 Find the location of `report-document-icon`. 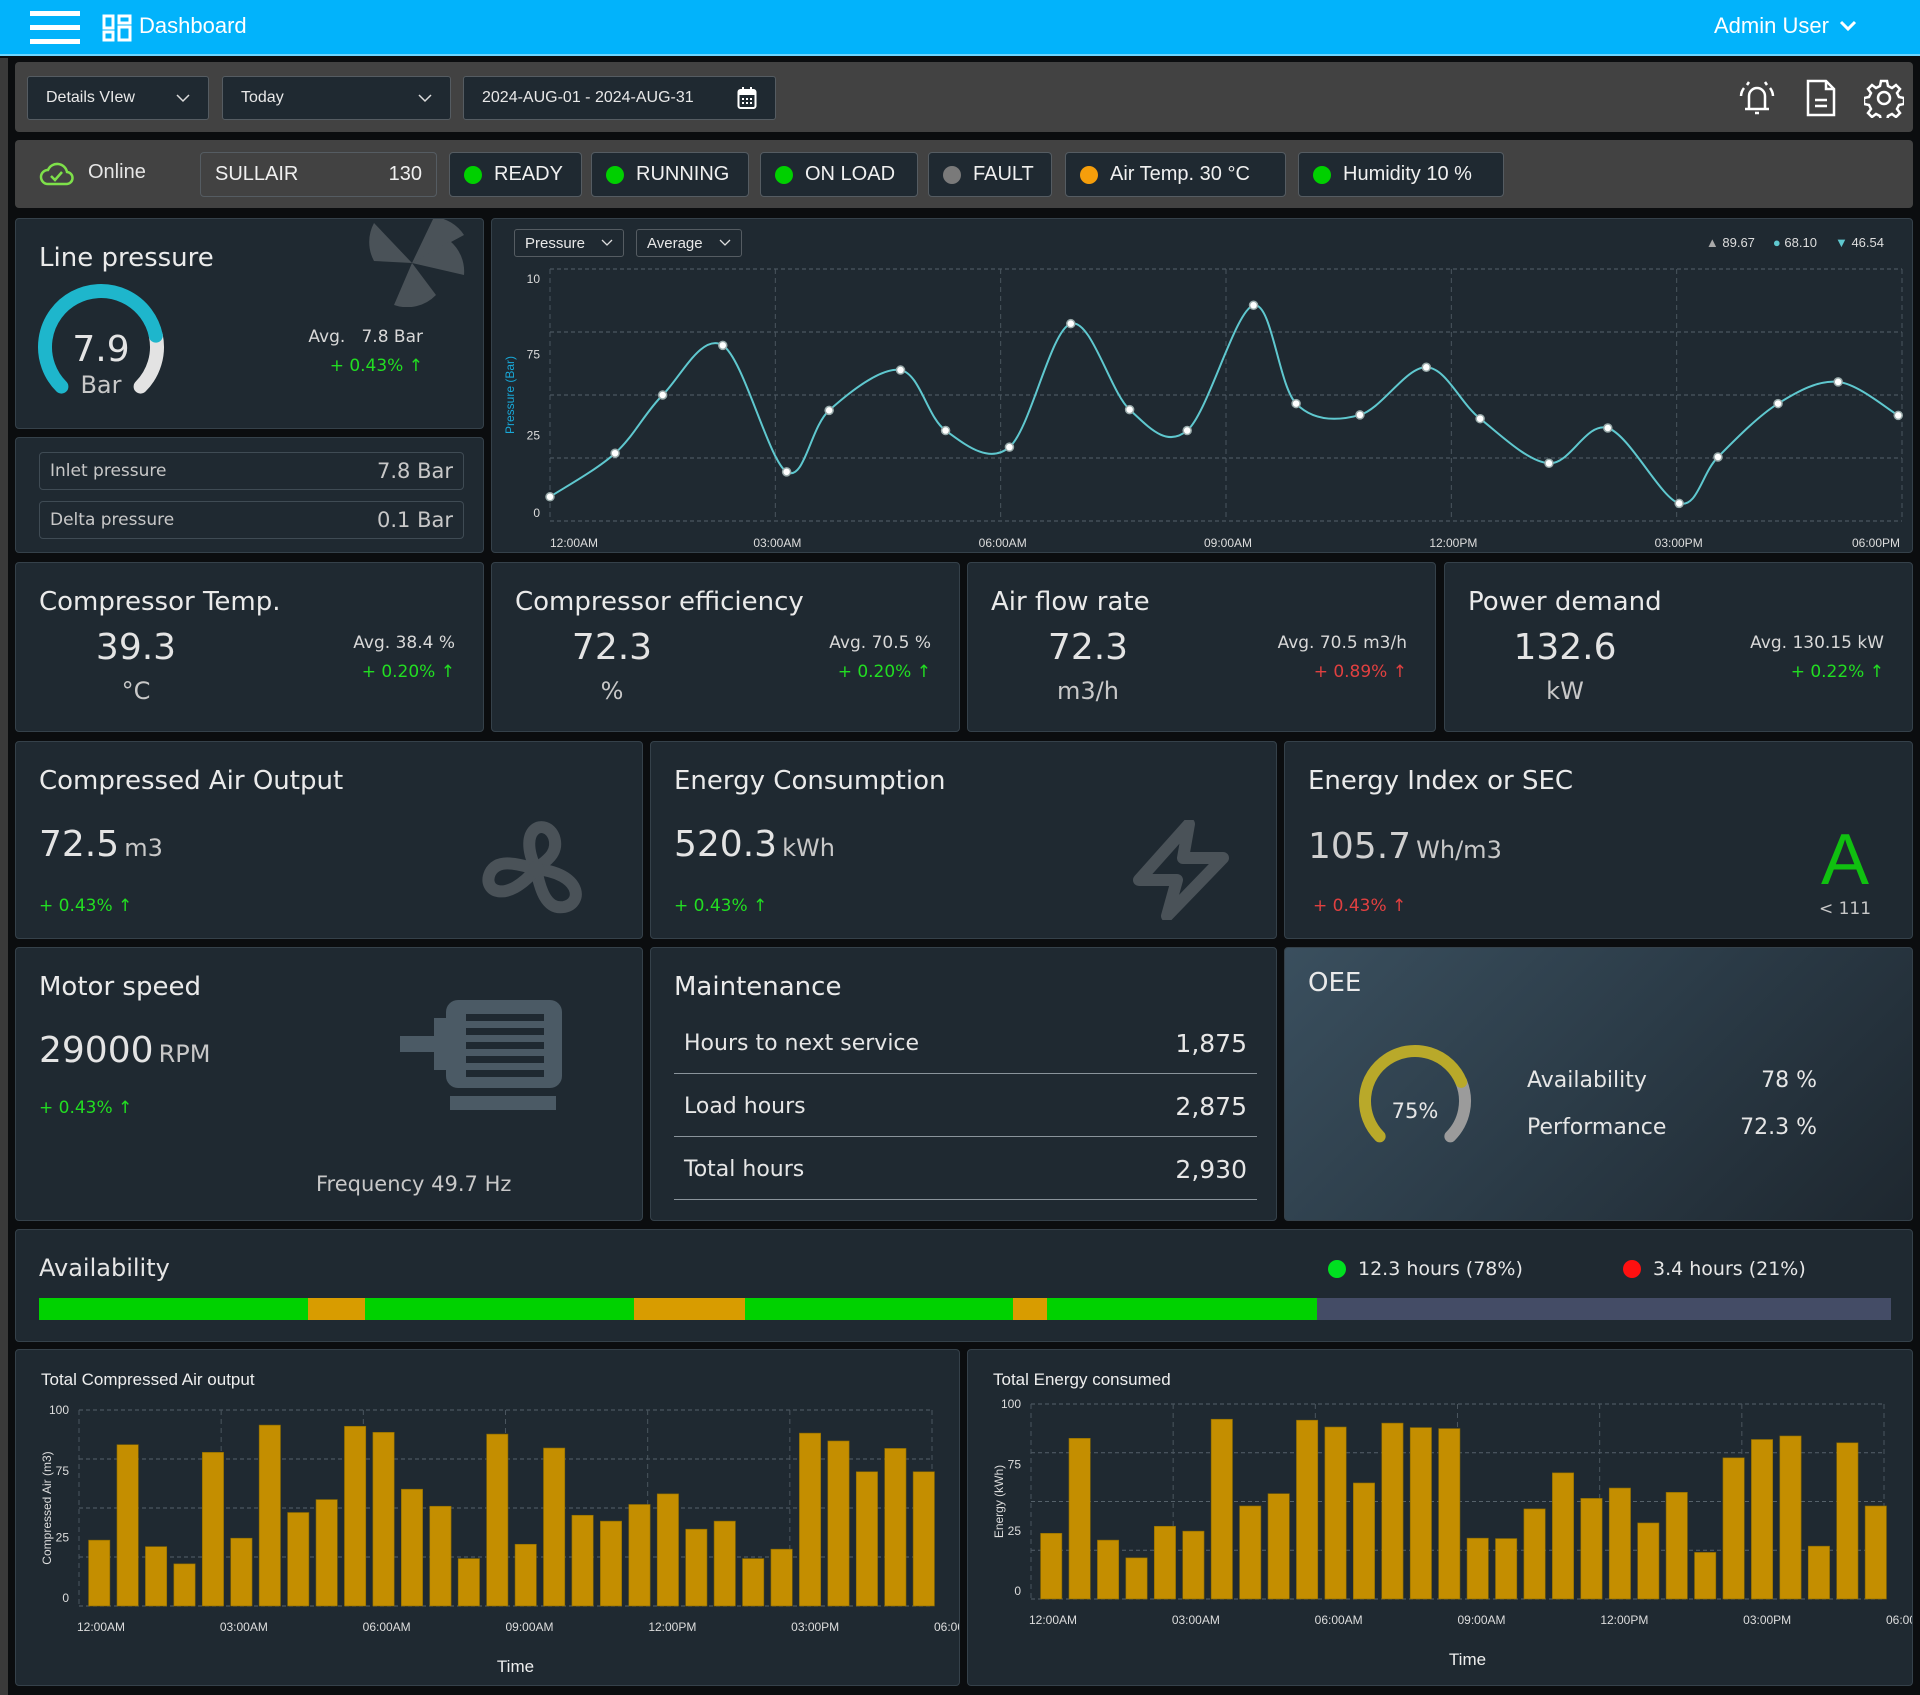

report-document-icon is located at coordinates (1821, 98).